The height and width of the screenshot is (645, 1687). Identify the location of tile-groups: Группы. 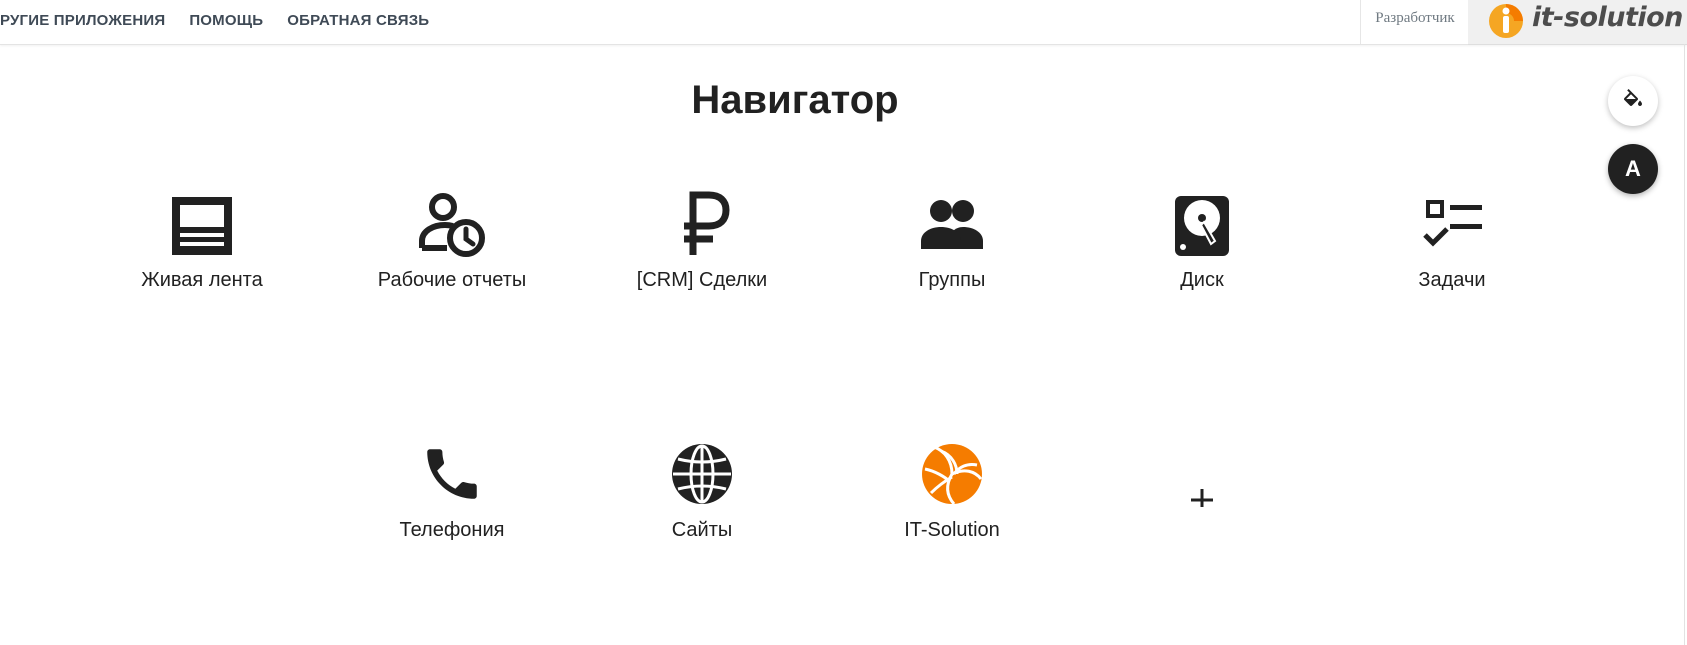
(952, 256).